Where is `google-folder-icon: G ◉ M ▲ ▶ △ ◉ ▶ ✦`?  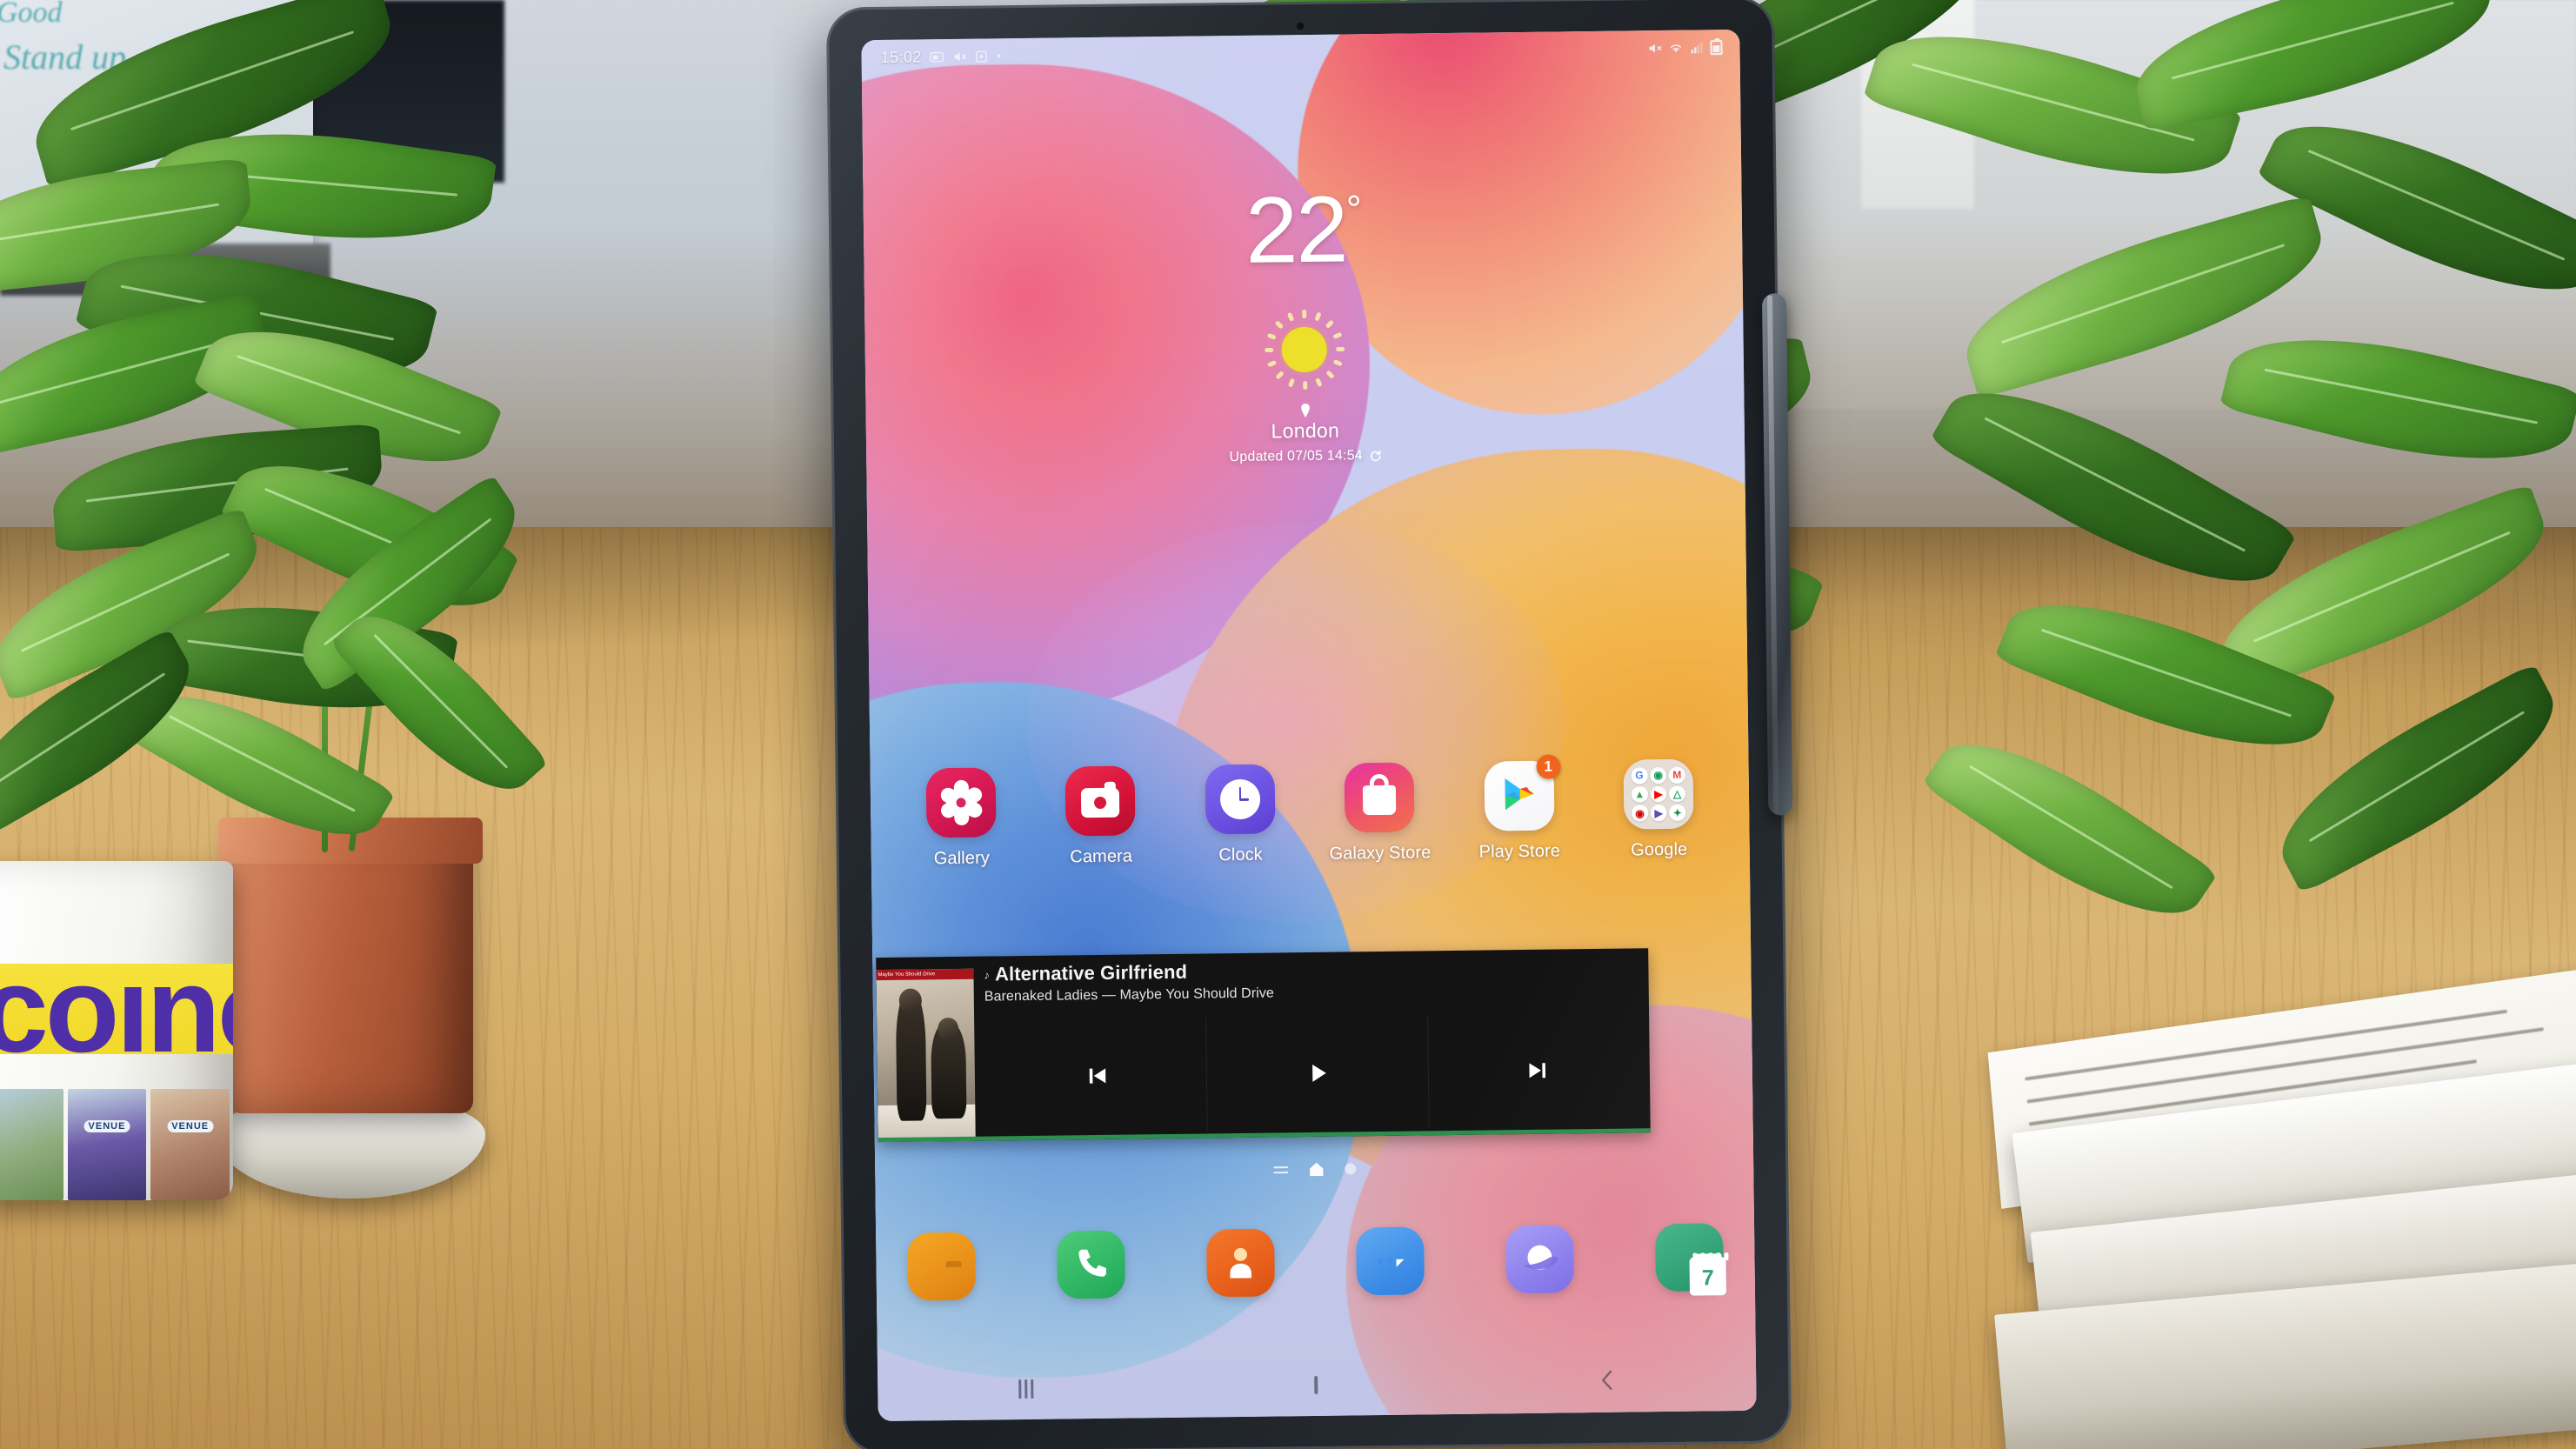 google-folder-icon: G ◉ M ▲ ▶ △ ◉ ▶ ✦ is located at coordinates (1658, 794).